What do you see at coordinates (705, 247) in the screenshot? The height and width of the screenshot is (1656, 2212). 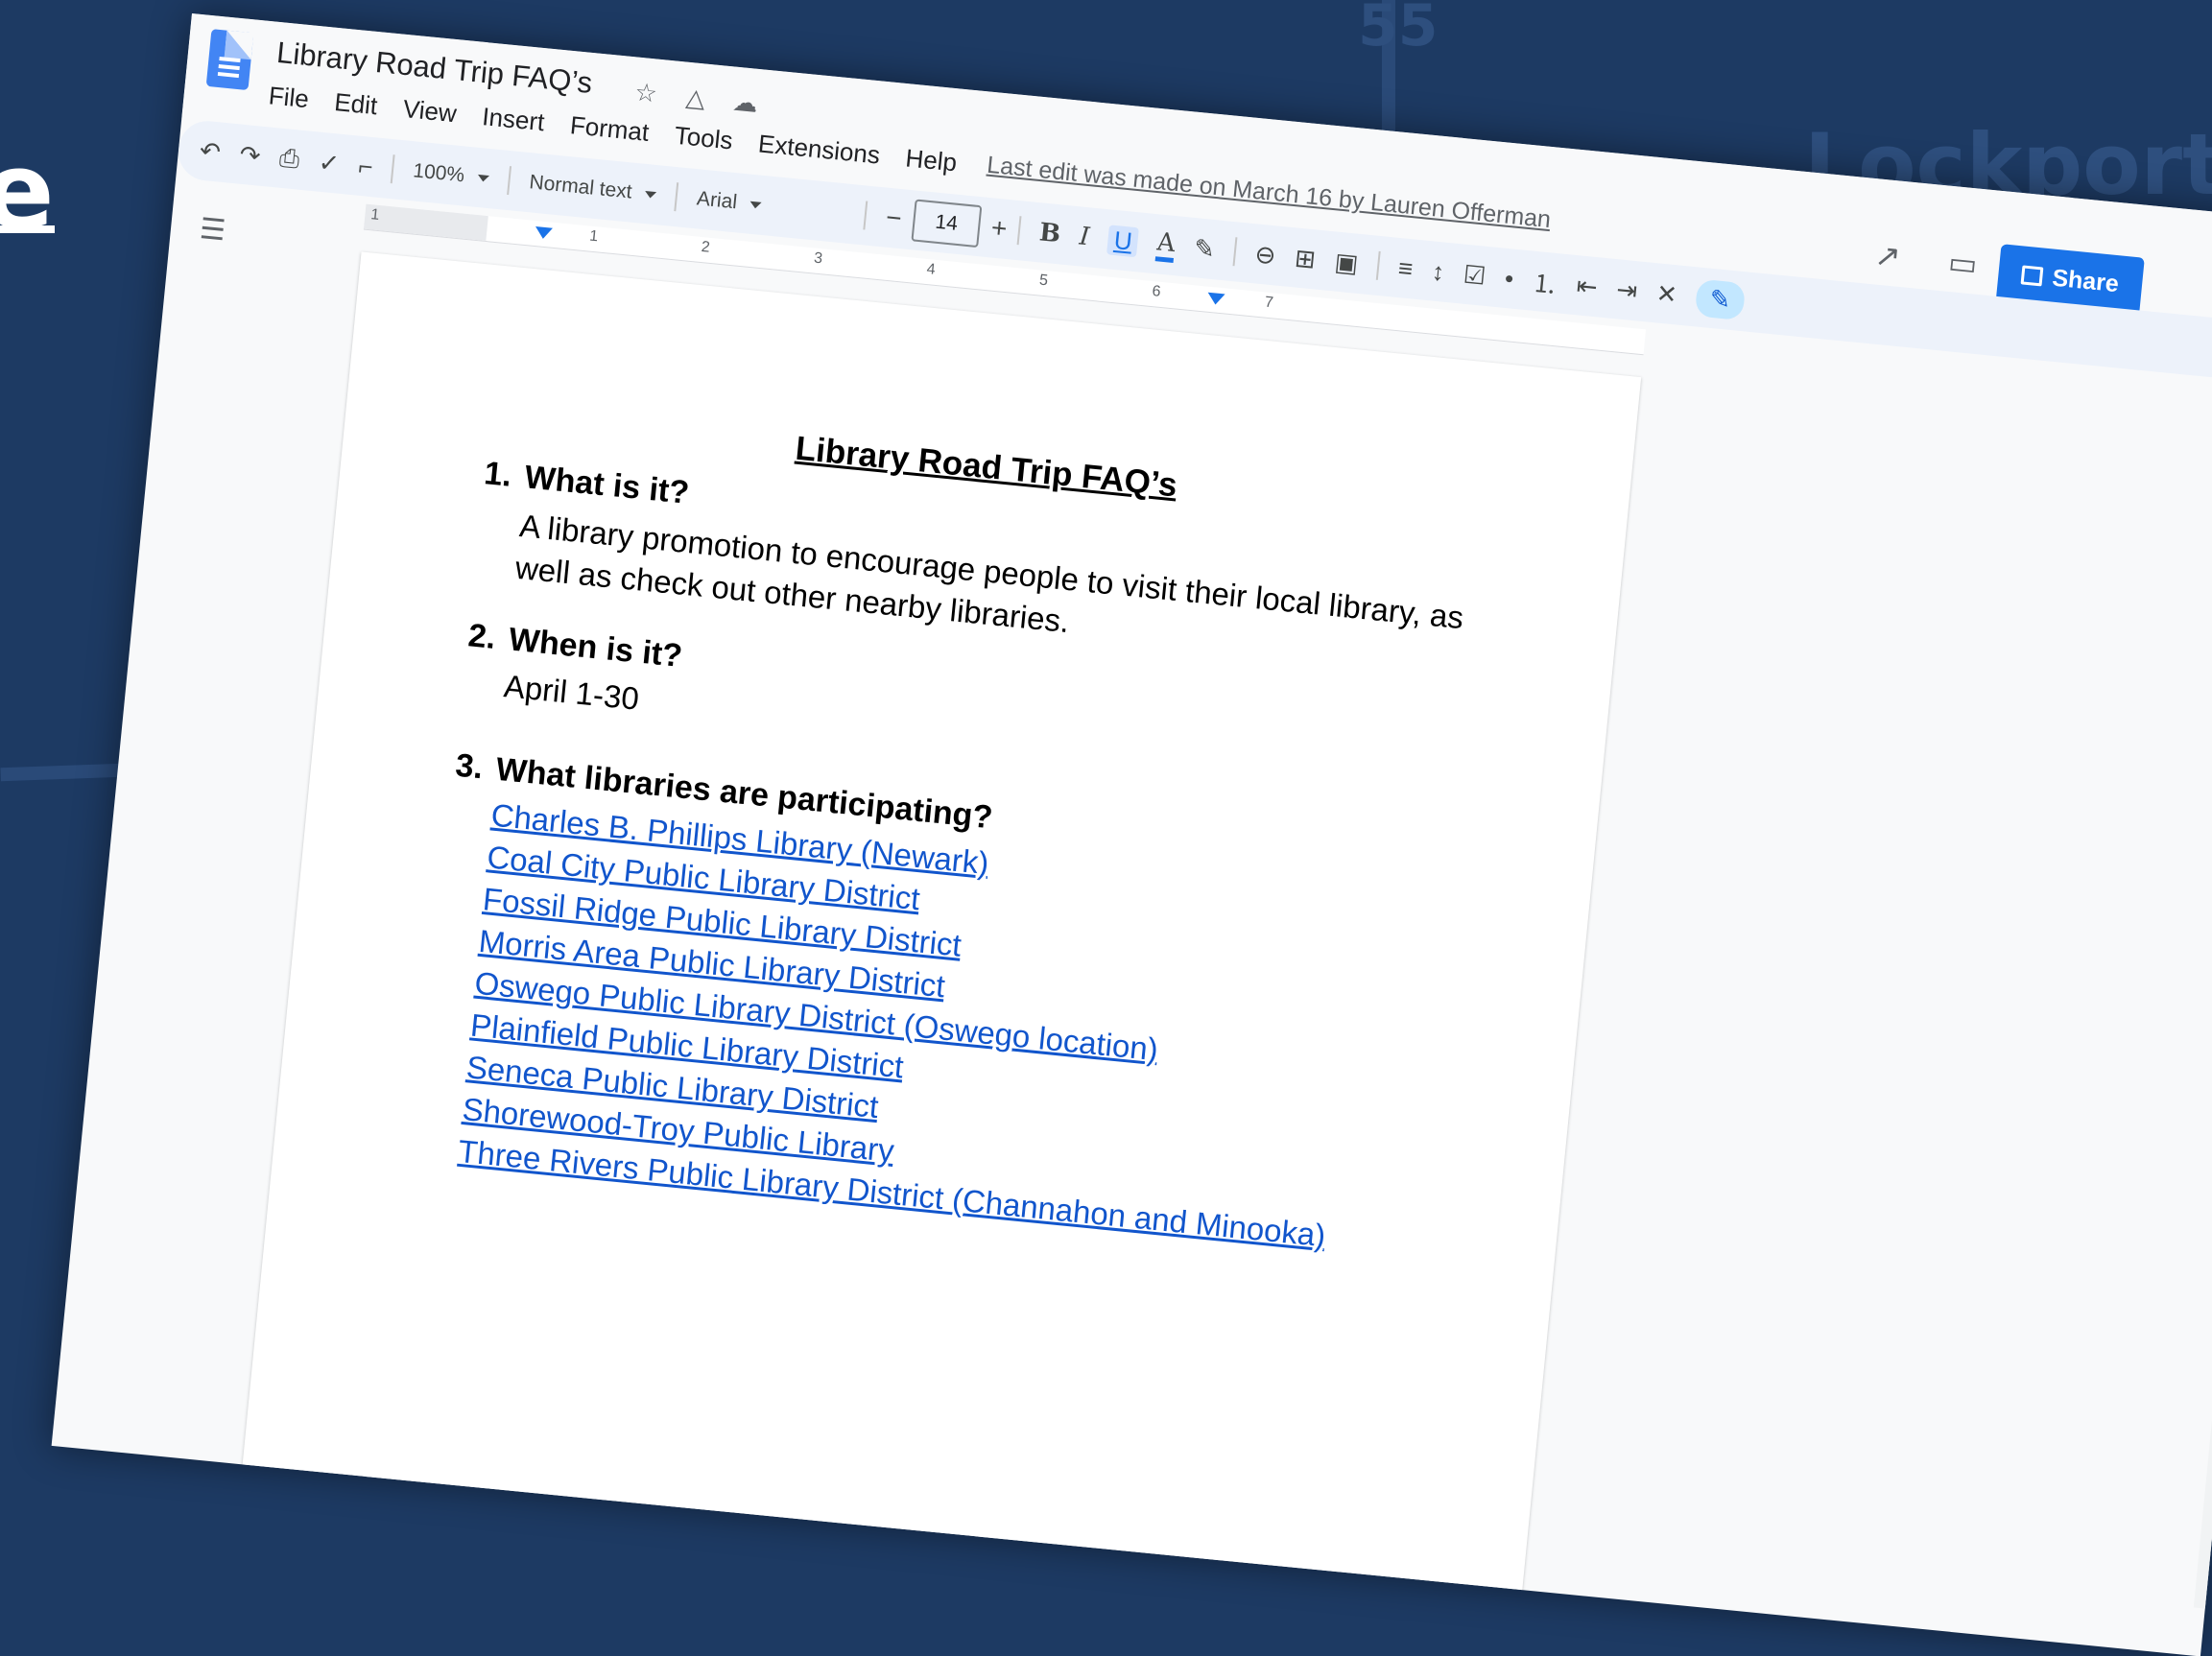 I see `ruler-number: 2` at bounding box center [705, 247].